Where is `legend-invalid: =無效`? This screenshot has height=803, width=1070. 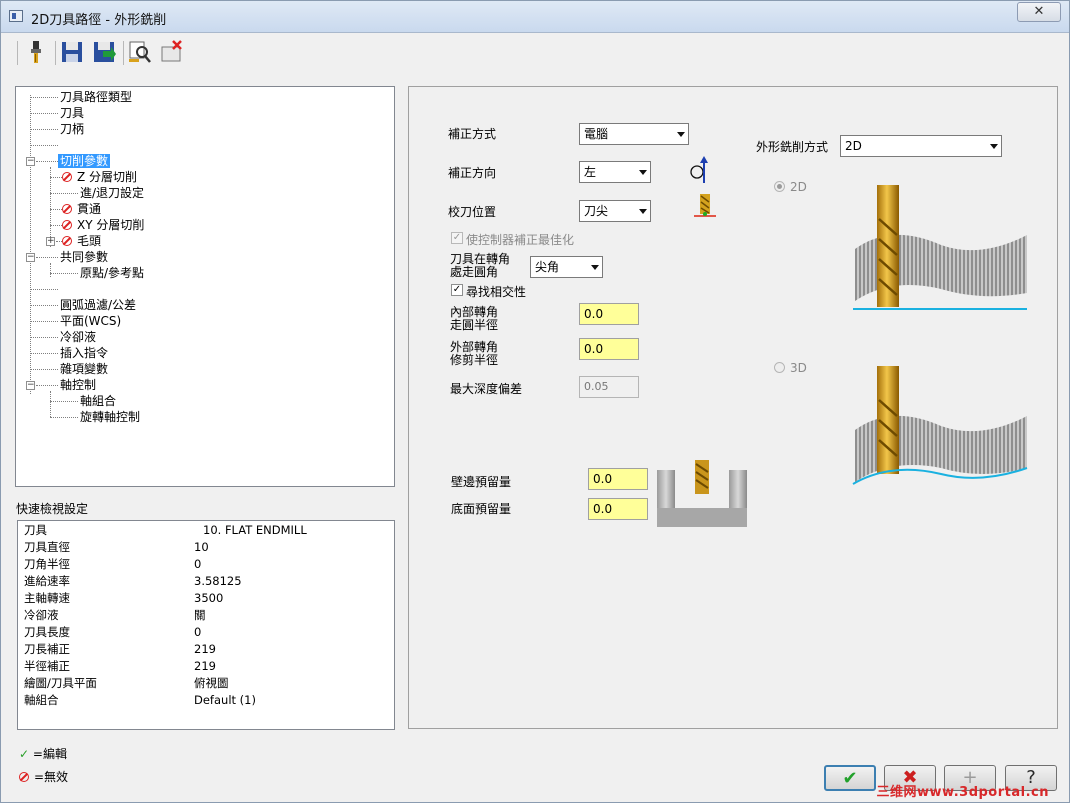
legend-invalid: =無效 is located at coordinates (43, 776).